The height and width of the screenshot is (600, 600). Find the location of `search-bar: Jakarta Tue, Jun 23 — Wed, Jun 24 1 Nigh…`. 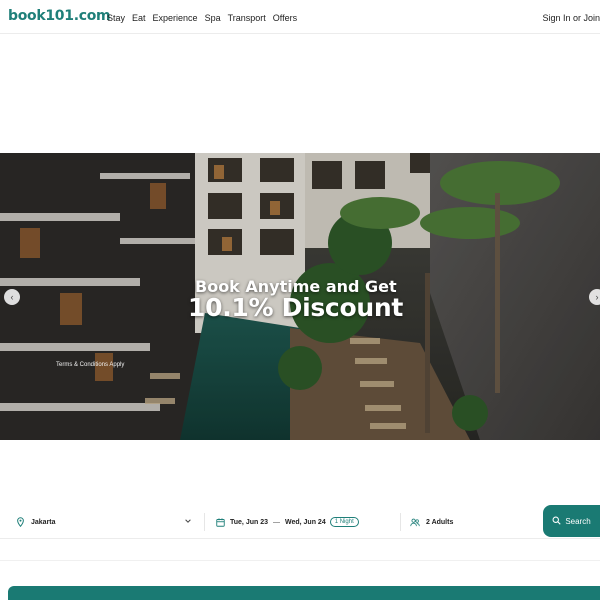

search-bar: Jakarta Tue, Jun 23 — Wed, Jun 24 1 Nigh… is located at coordinates (300, 522).